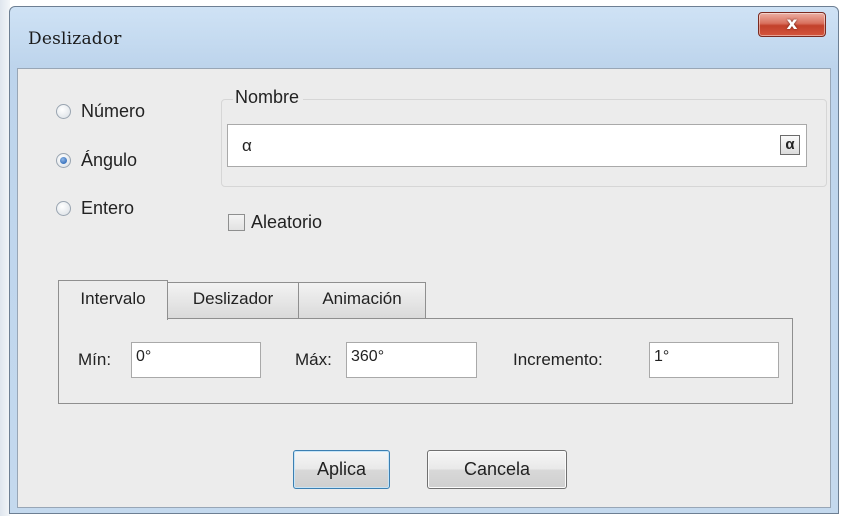  What do you see at coordinates (424, 38) in the screenshot?
I see `title-bar: Deslizador x` at bounding box center [424, 38].